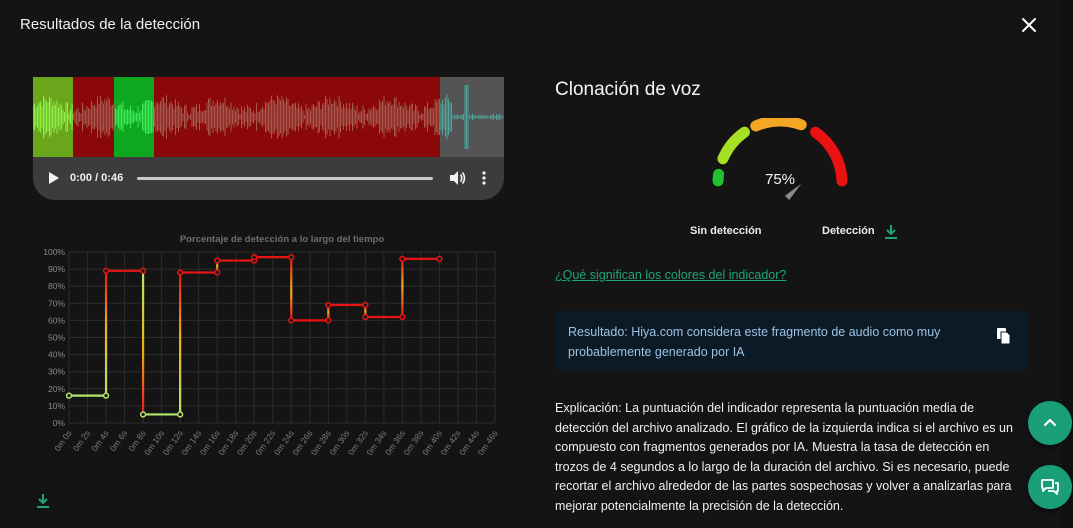 Image resolution: width=1073 pixels, height=528 pixels. Describe the element at coordinates (733, 145) in the screenshot. I see `gauge-arc-lime` at that location.